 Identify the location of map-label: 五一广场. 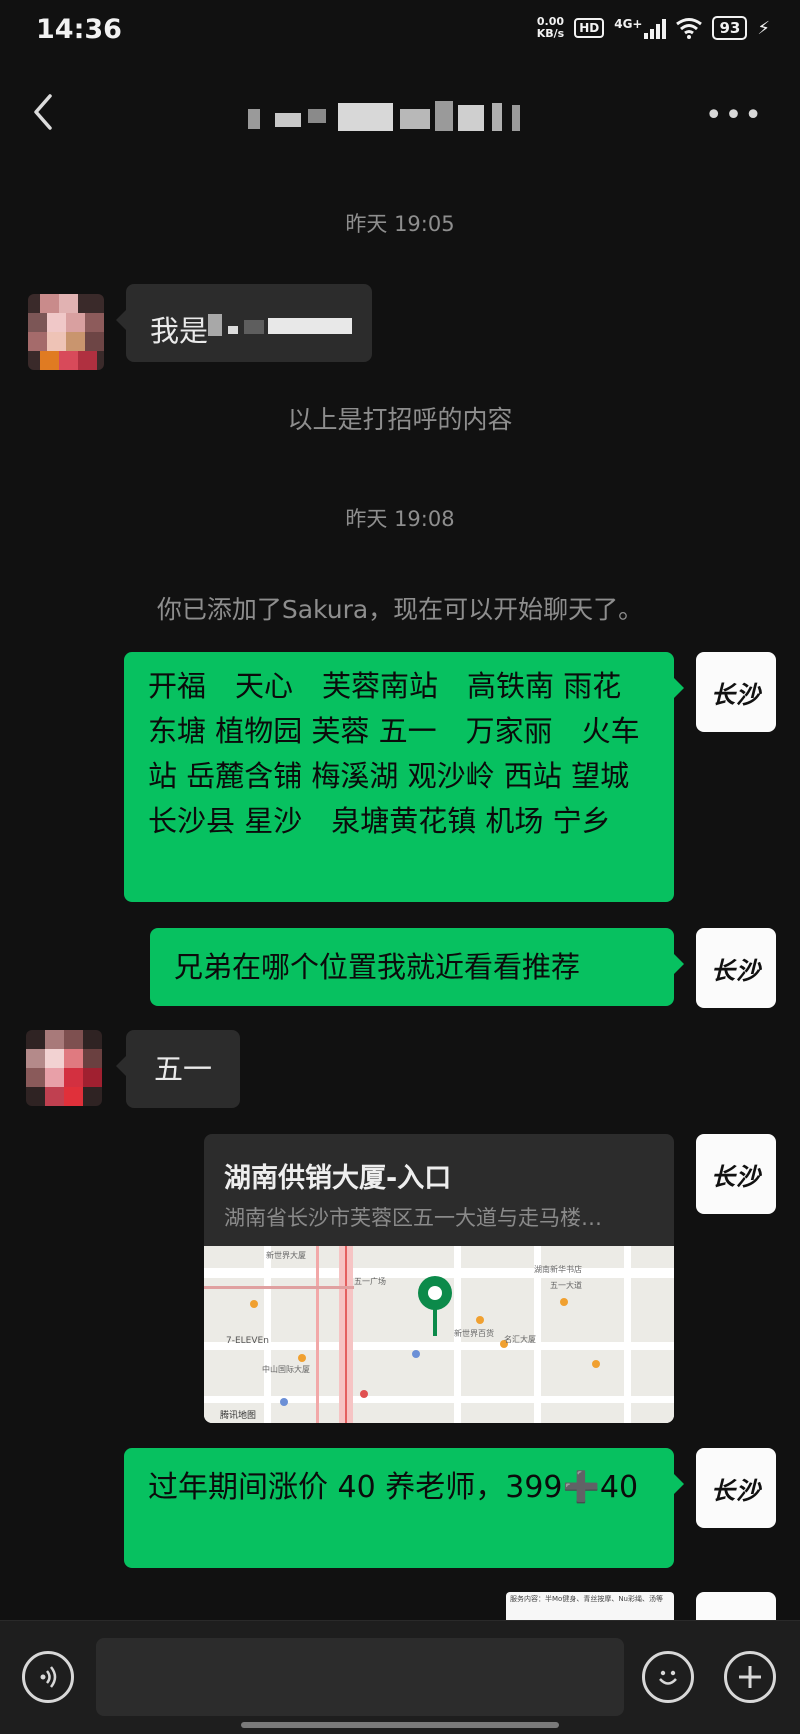
(370, 1281).